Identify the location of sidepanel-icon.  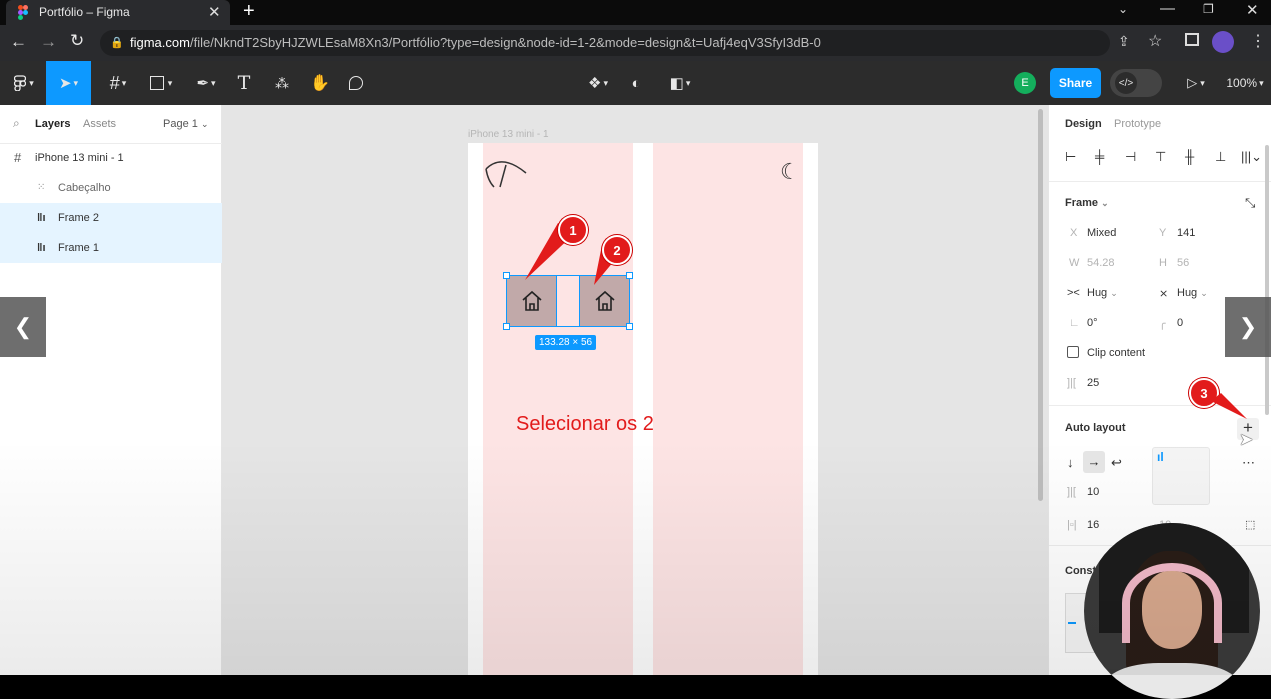
(1192, 39).